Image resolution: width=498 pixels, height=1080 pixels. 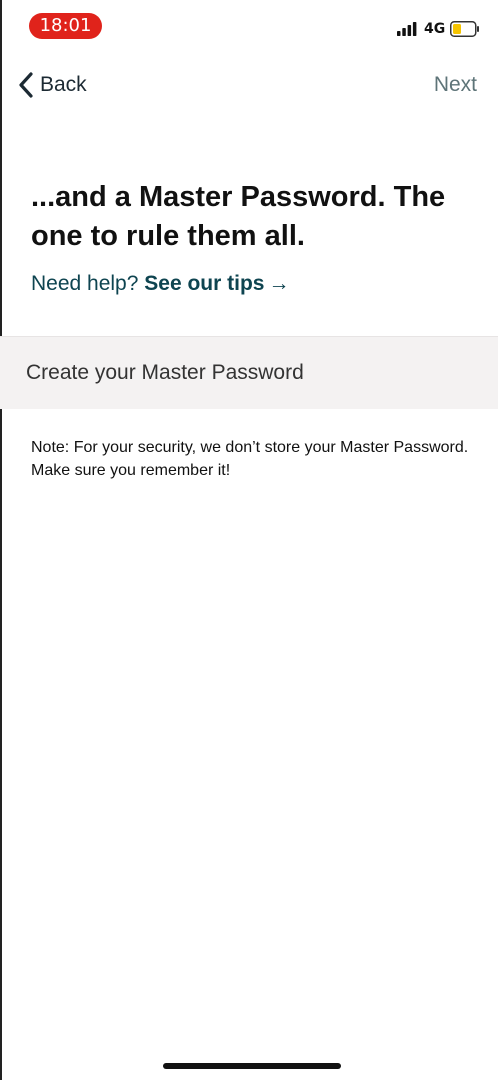 I want to click on next-button: Next, so click(x=455, y=85).